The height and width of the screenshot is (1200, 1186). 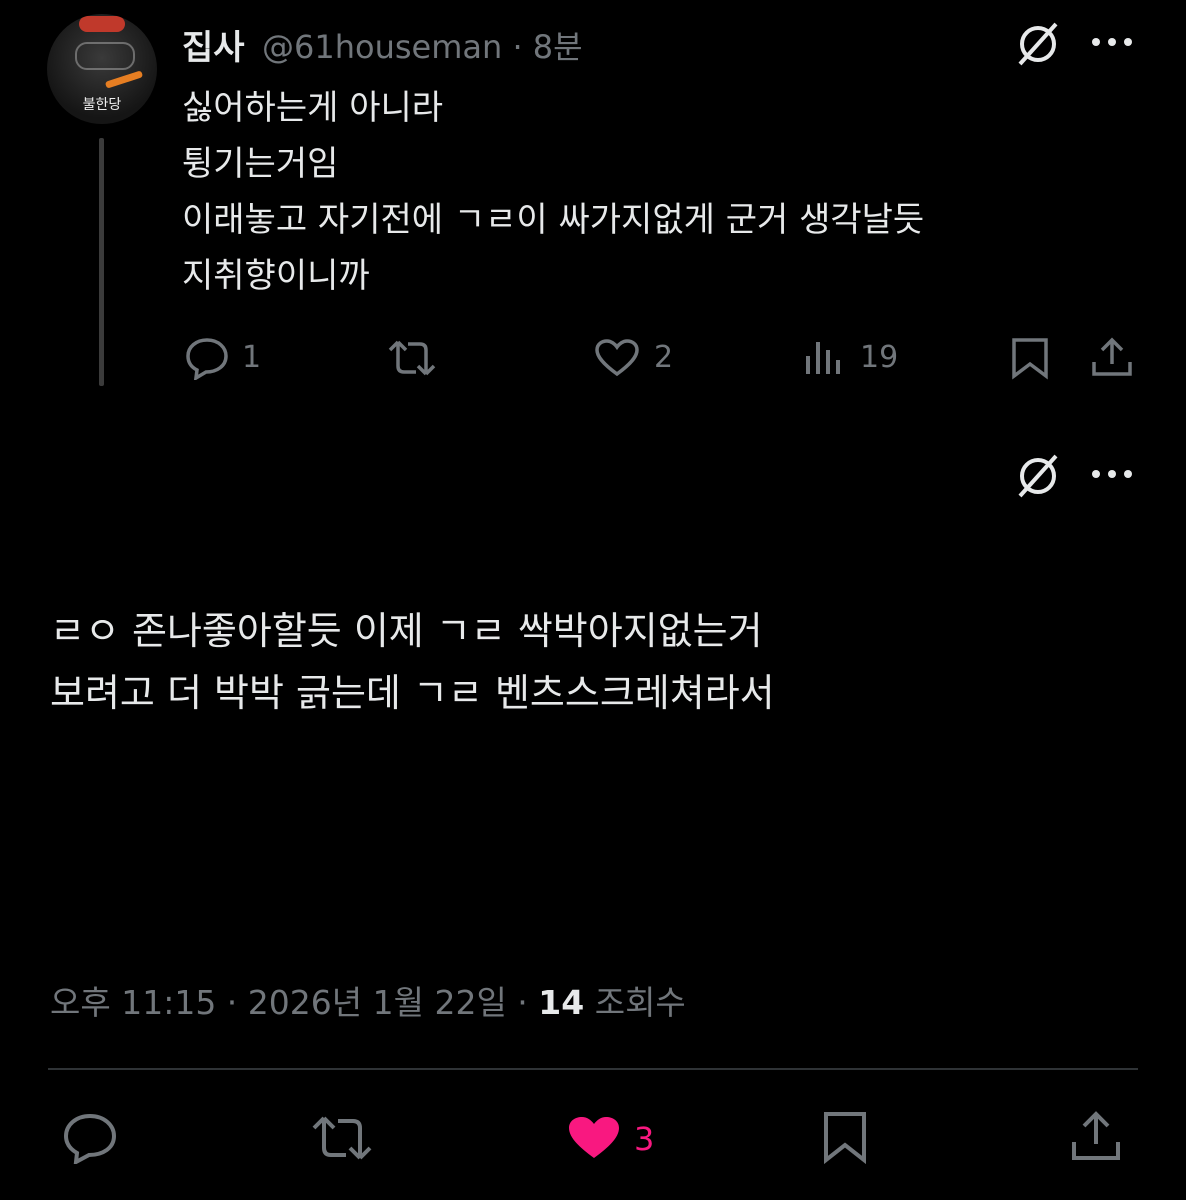 I want to click on views-number: 14, so click(x=561, y=1002).